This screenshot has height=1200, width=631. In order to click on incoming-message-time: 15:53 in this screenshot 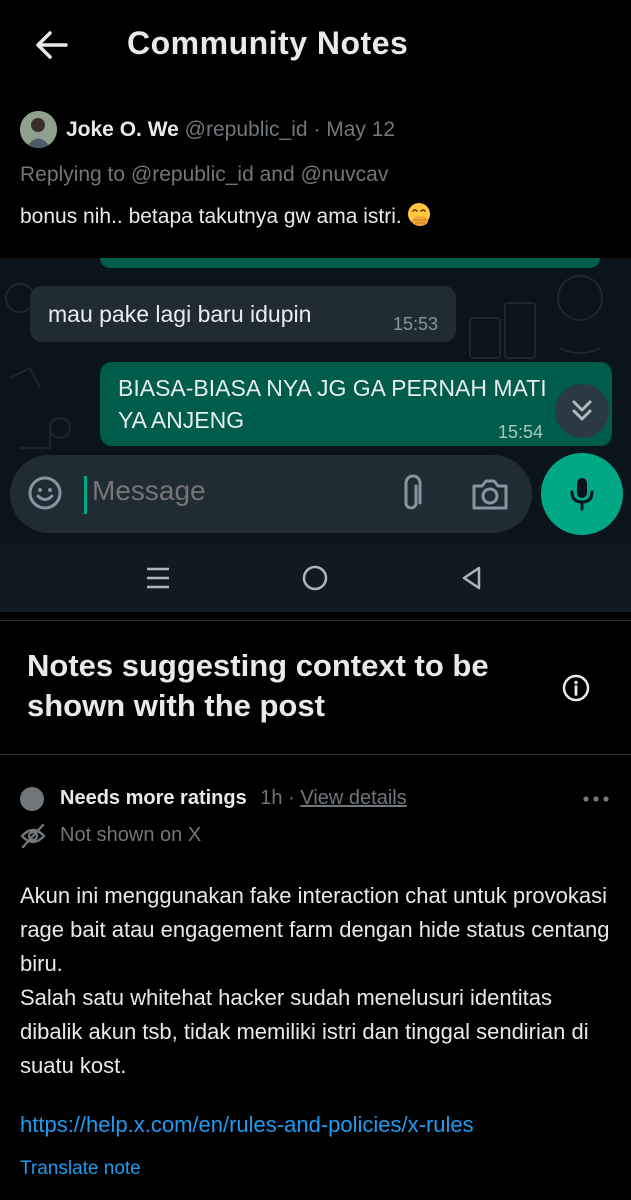, I will do `click(416, 324)`.